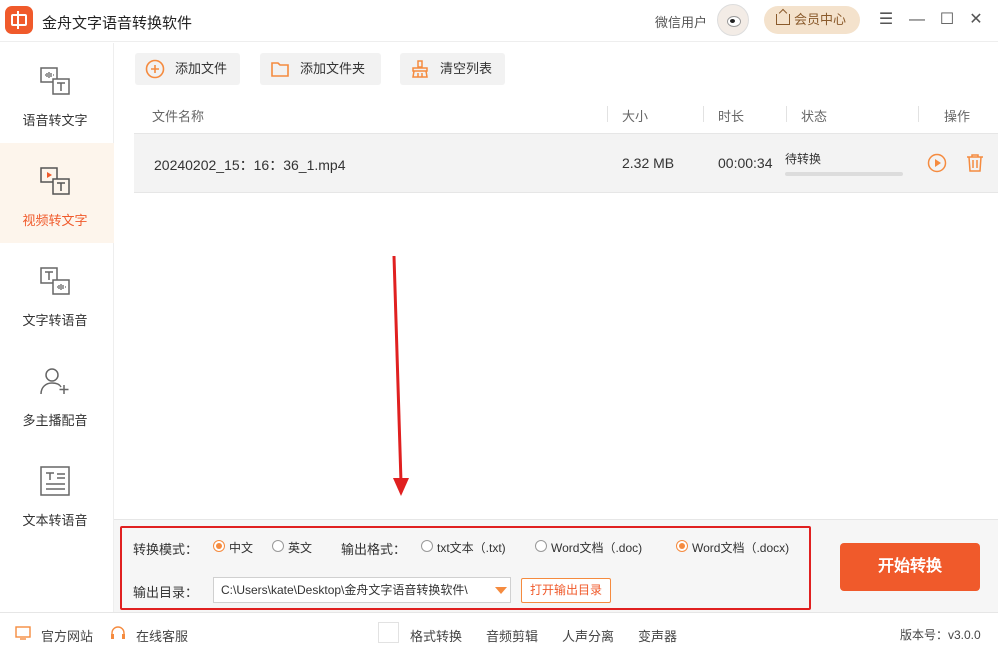 The image size is (998, 651). What do you see at coordinates (23, 633) in the screenshot?
I see `monitor-icon` at bounding box center [23, 633].